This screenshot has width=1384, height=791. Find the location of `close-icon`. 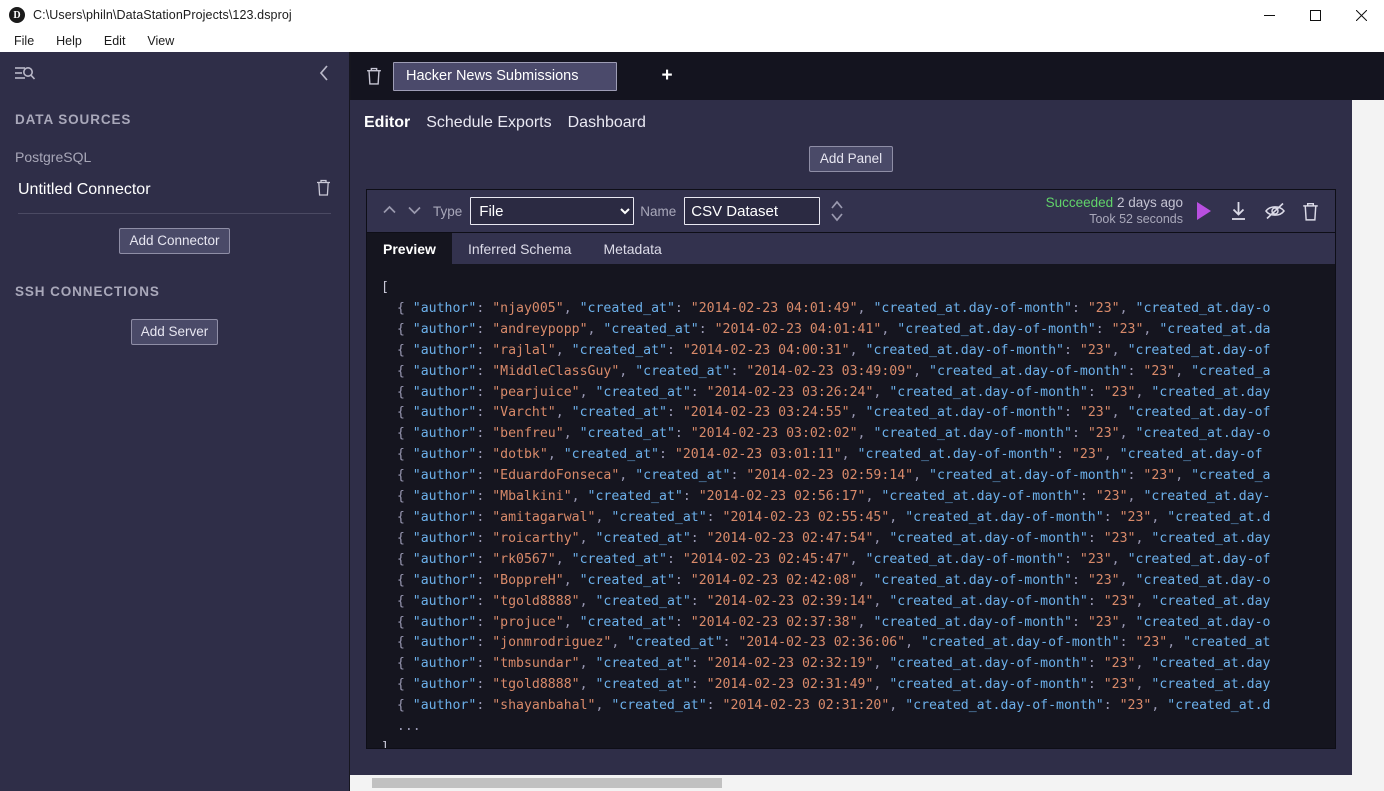

close-icon is located at coordinates (1361, 15).